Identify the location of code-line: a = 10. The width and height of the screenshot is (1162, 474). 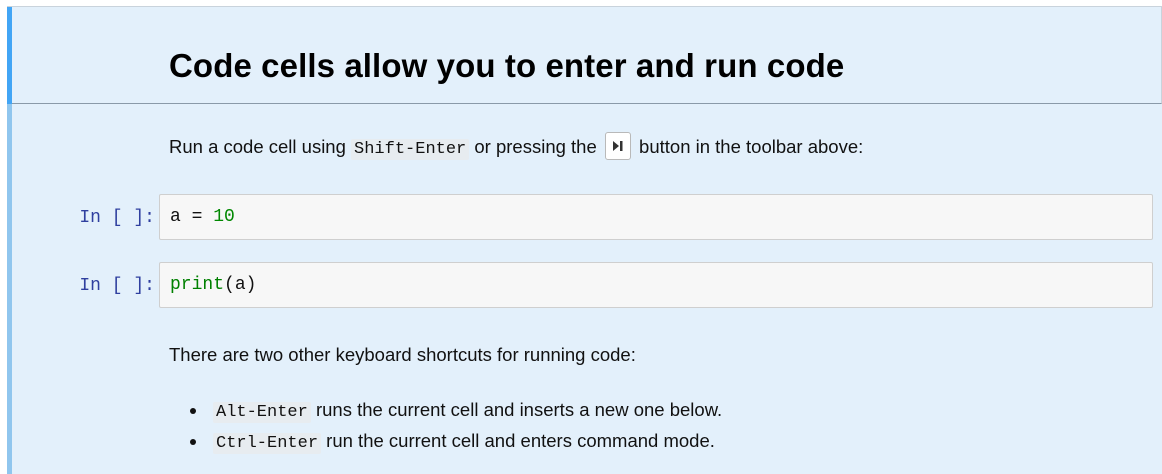
(202, 217).